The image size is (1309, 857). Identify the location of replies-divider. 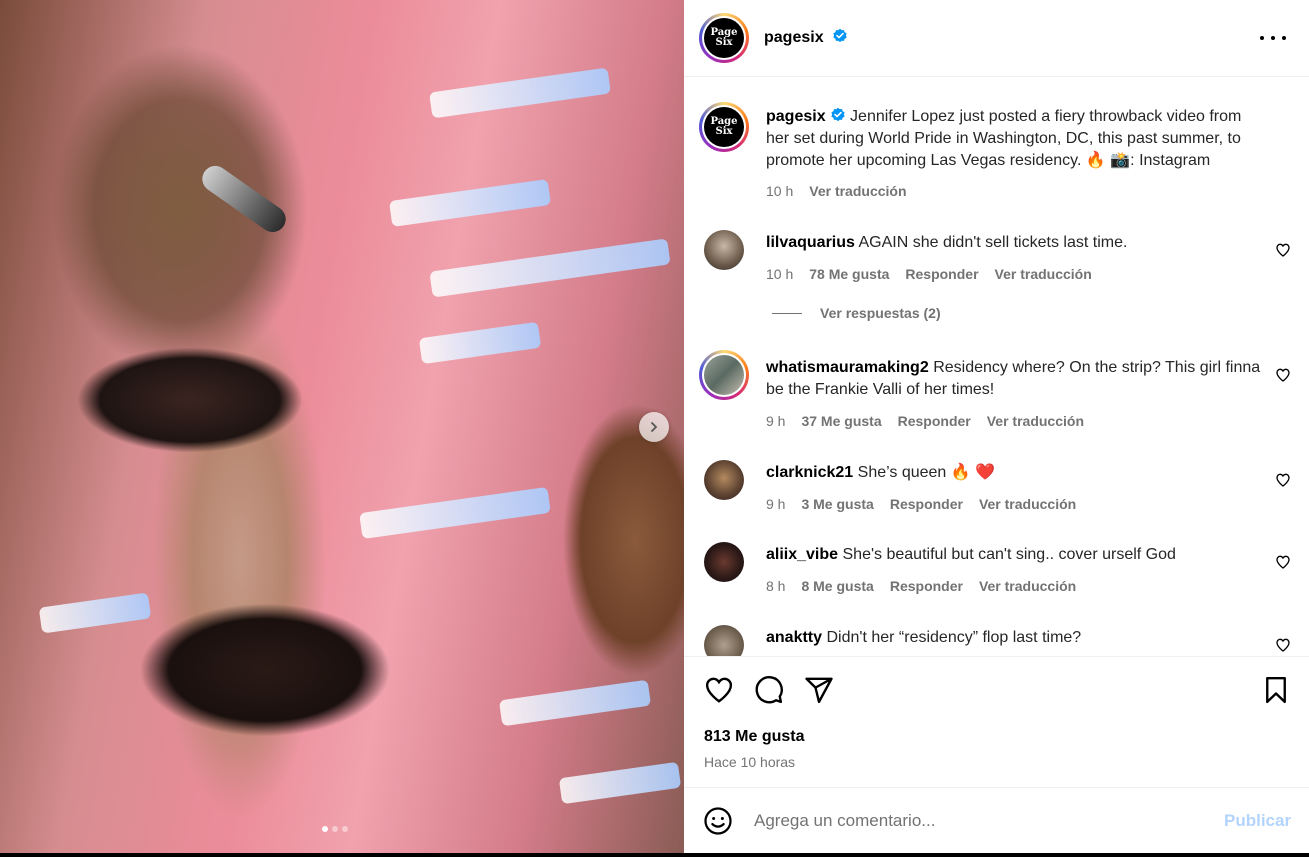
(787, 313).